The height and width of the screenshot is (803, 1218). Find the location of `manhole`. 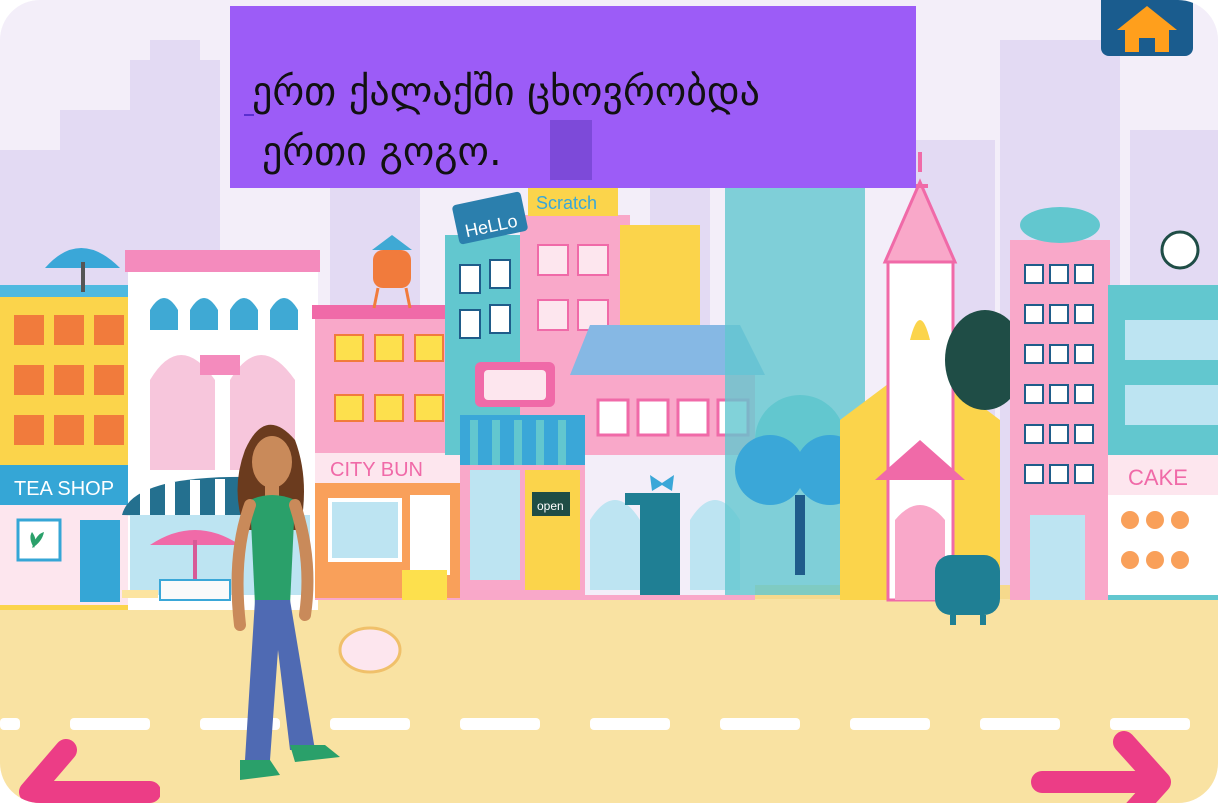

manhole is located at coordinates (370, 650).